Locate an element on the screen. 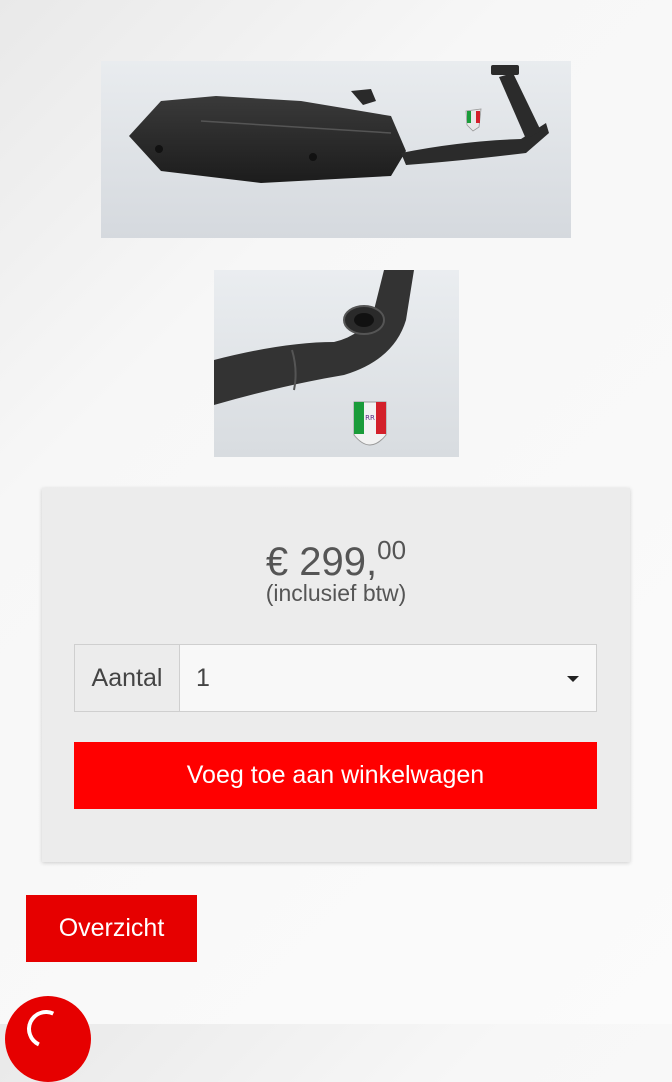  quantity-group: Aantal 1 is located at coordinates (335, 678).